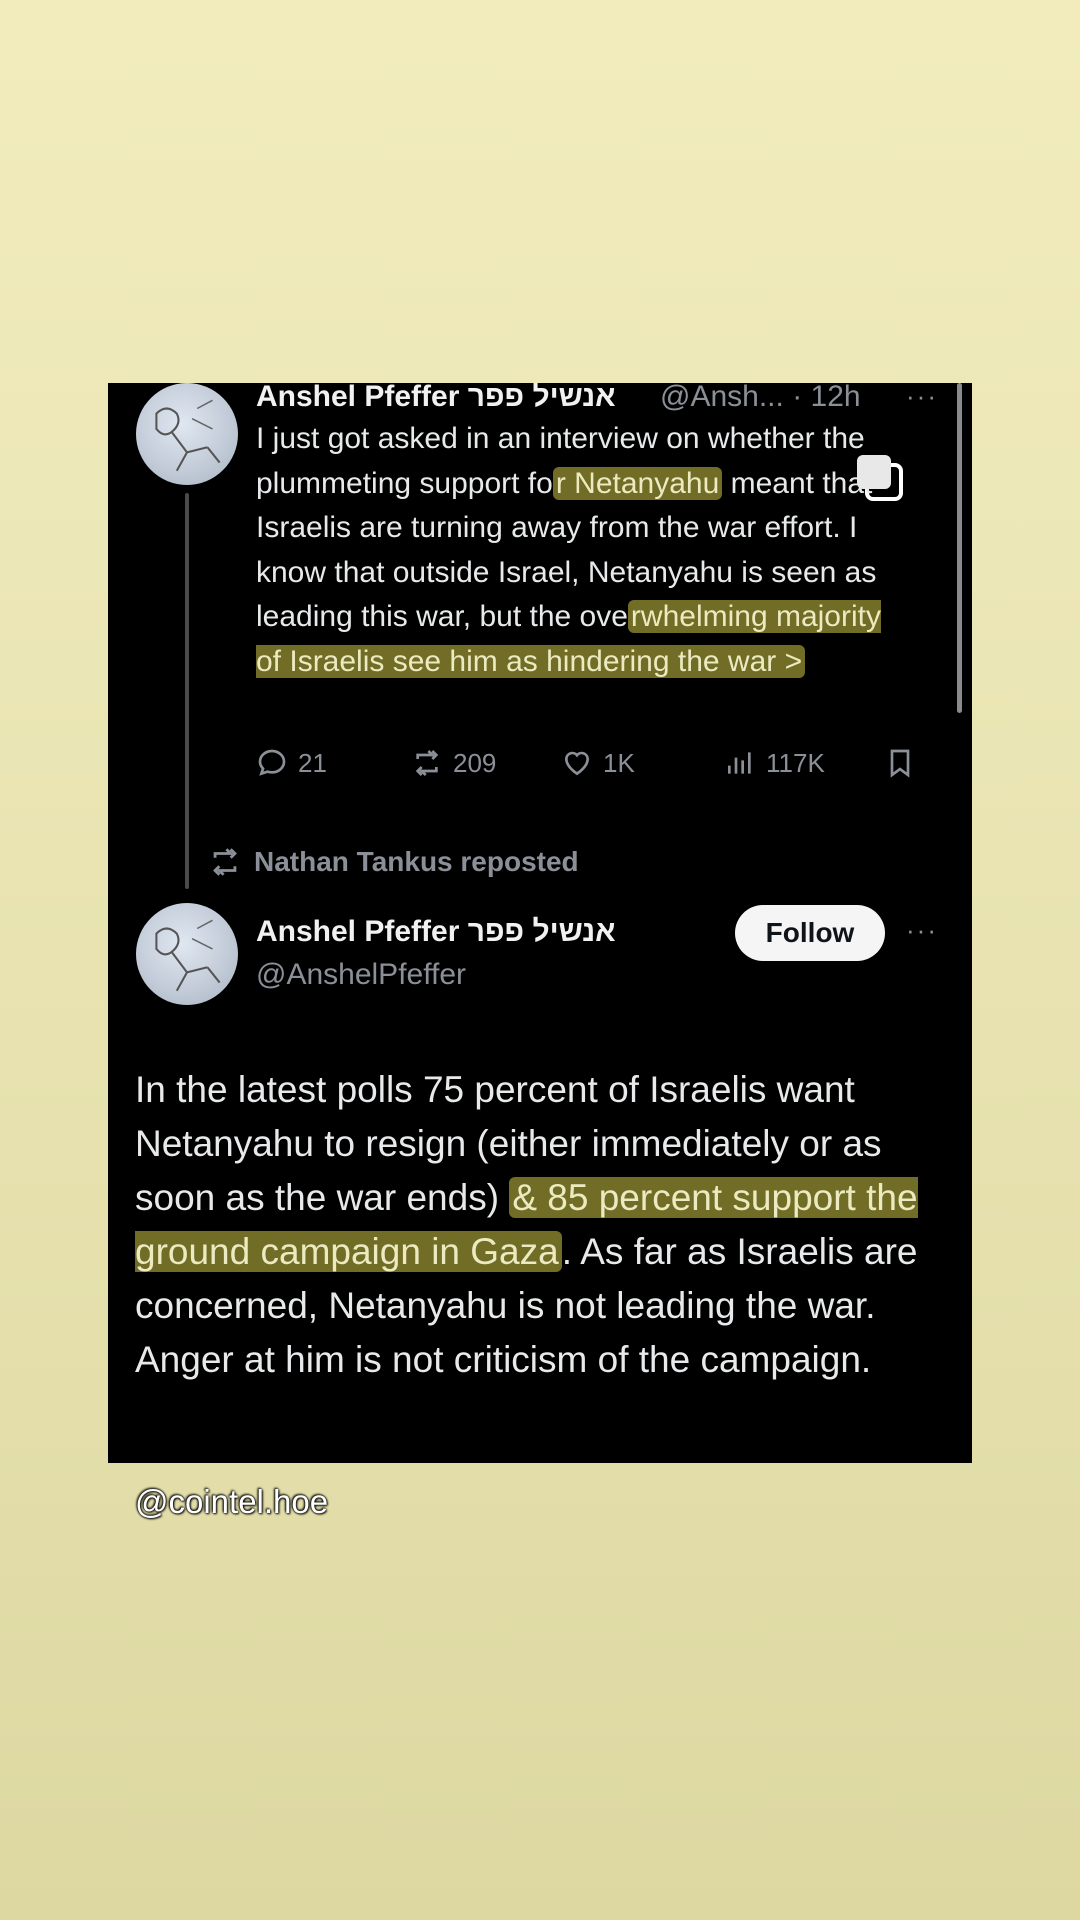  I want to click on views-button: 117K, so click(774, 763).